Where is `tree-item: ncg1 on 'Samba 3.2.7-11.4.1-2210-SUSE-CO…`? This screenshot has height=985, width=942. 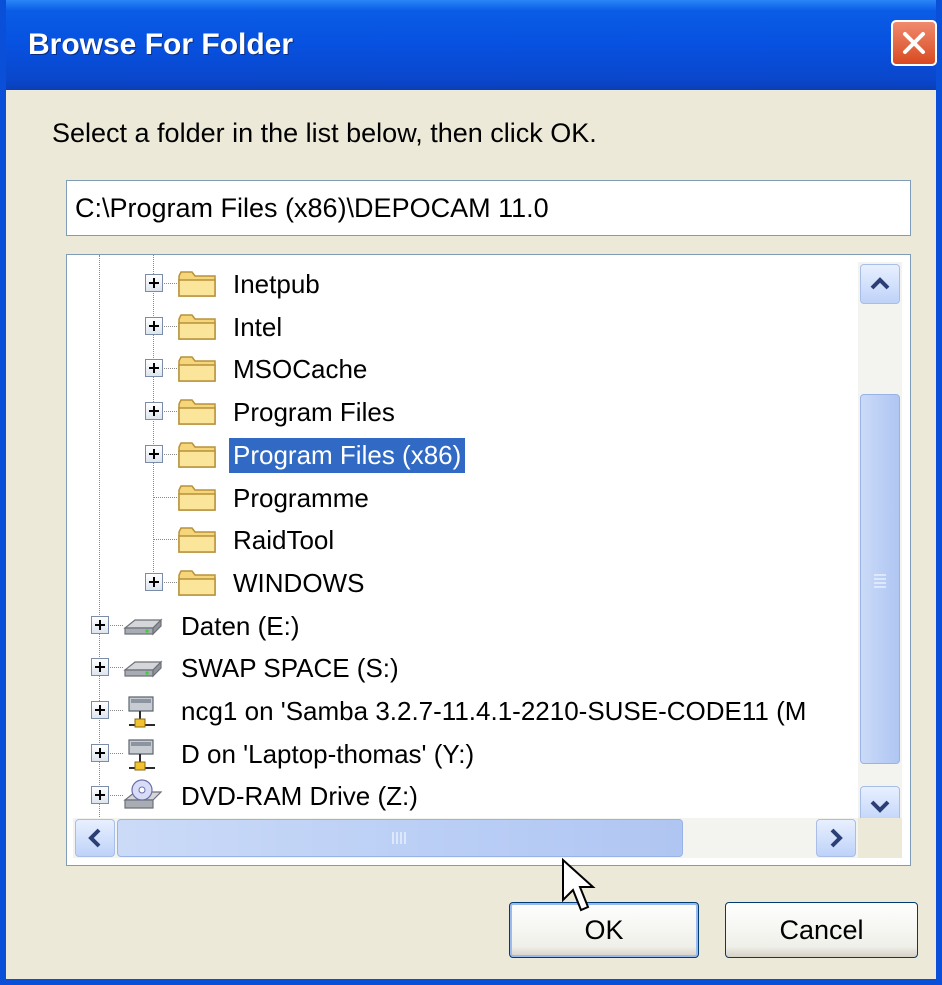
tree-item: ncg1 on 'Samba 3.2.7-11.4.1-2210-SUSE-CO… is located at coordinates (462, 711).